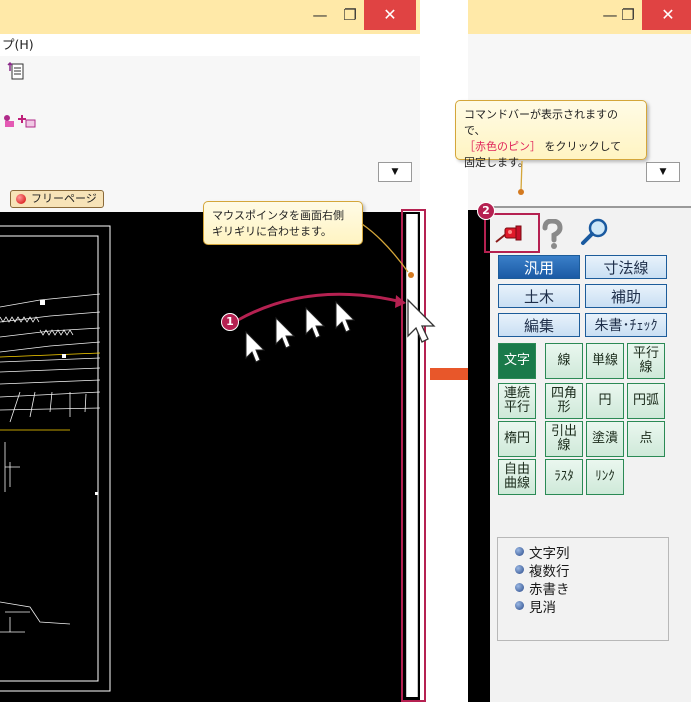 This screenshot has height=702, width=691. I want to click on toolbar-dropdown: ▼, so click(395, 172).